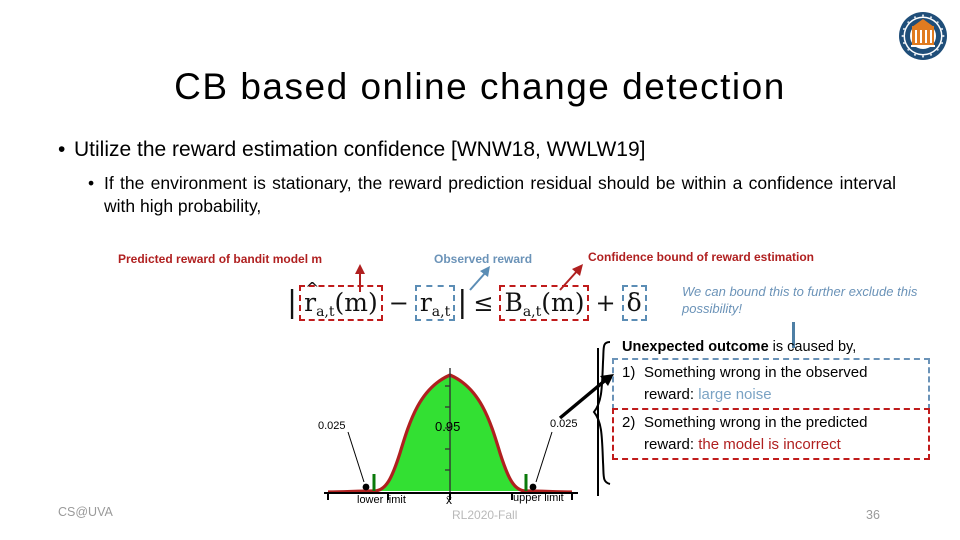 This screenshot has height=540, width=960. Describe the element at coordinates (605, 303) in the screenshot. I see `plus-operator: +` at that location.